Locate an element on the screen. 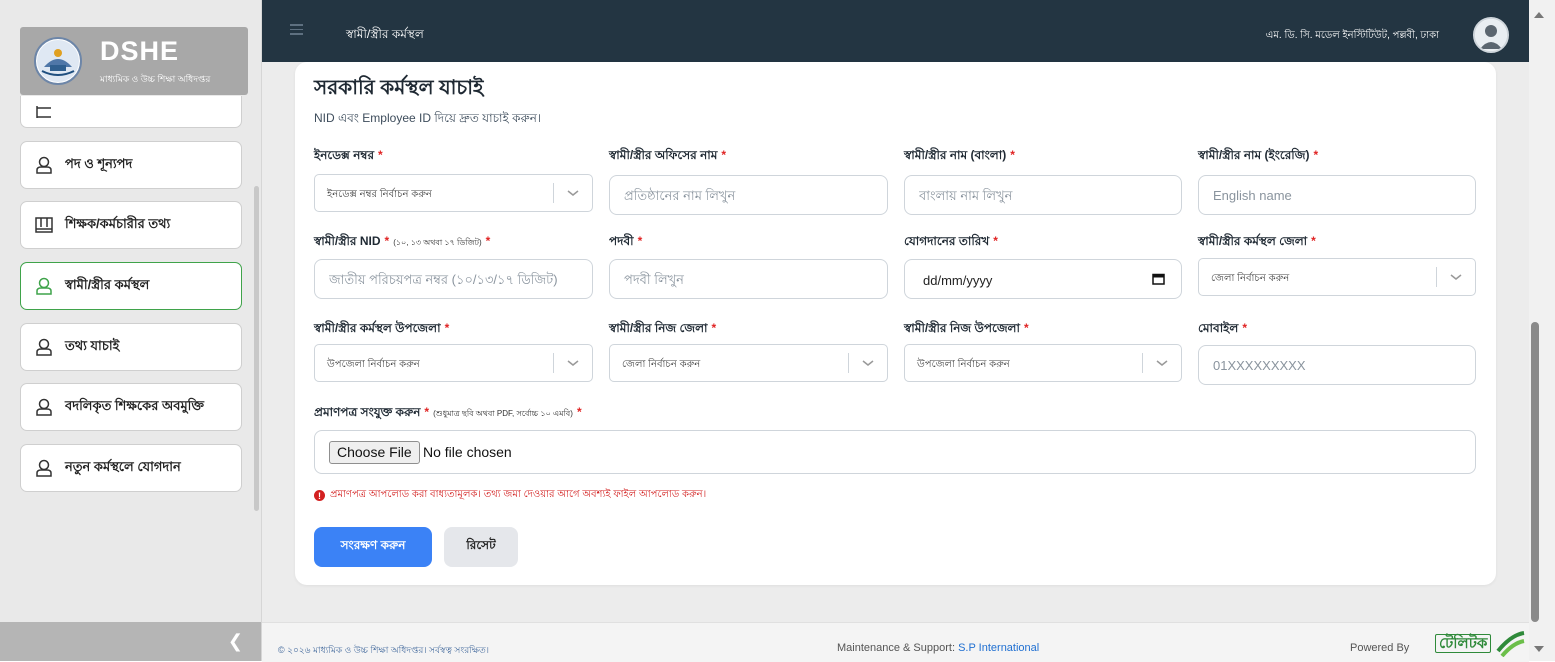 The height and width of the screenshot is (662, 1555). maintenance-link: S.P International is located at coordinates (998, 648).